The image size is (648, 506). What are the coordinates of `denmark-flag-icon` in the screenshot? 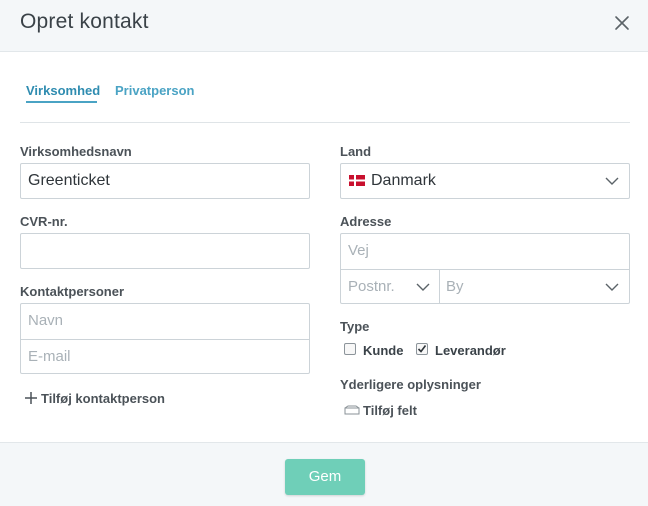 It's located at (357, 175).